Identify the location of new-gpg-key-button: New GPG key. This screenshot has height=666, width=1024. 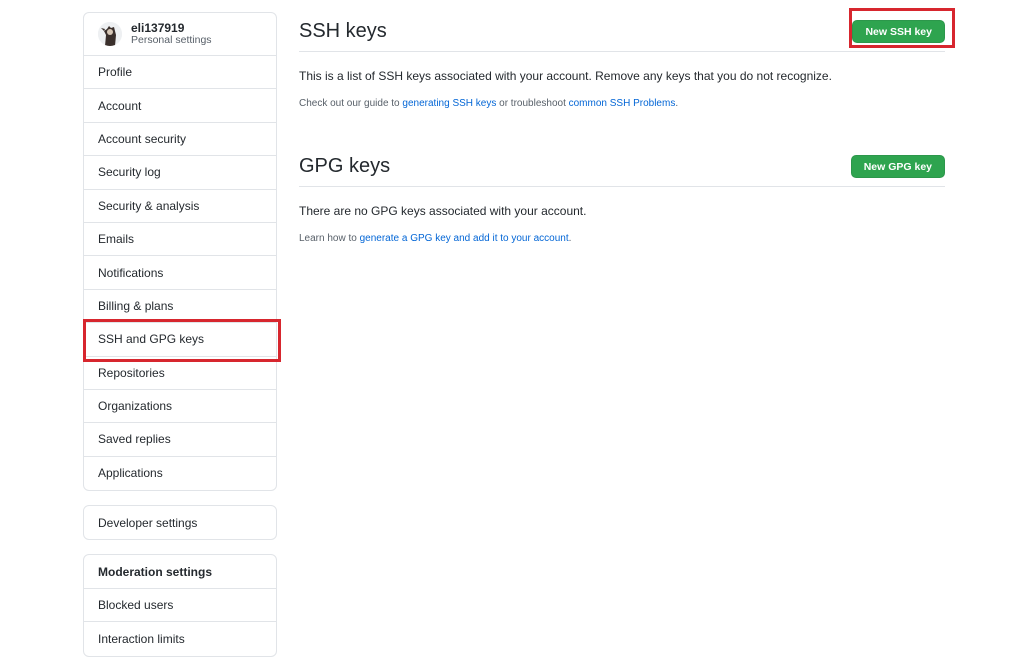
(897, 166).